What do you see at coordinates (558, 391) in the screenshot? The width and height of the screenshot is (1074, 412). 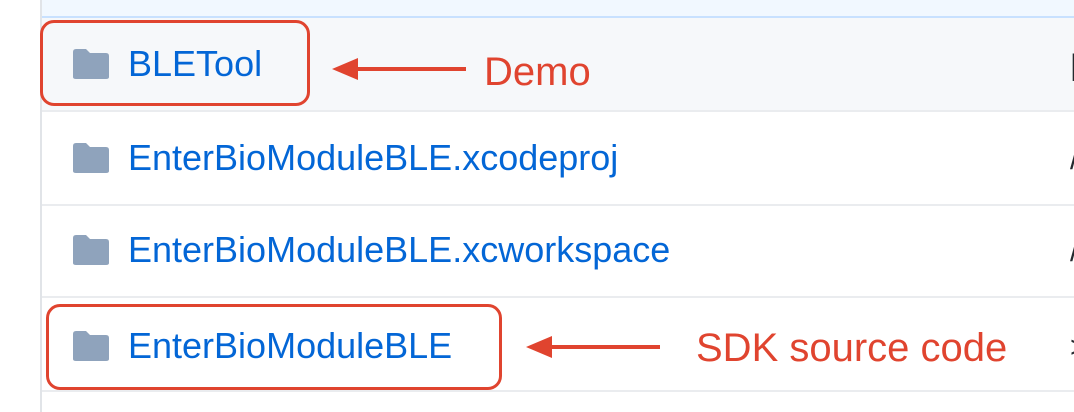 I see `row-divider` at bounding box center [558, 391].